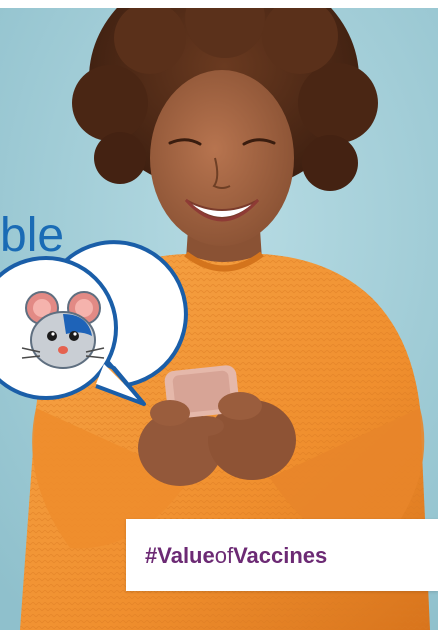 Image resolution: width=438 pixels, height=630 pixels. What do you see at coordinates (186, 555) in the screenshot?
I see `hashtag-word-value: Value` at bounding box center [186, 555].